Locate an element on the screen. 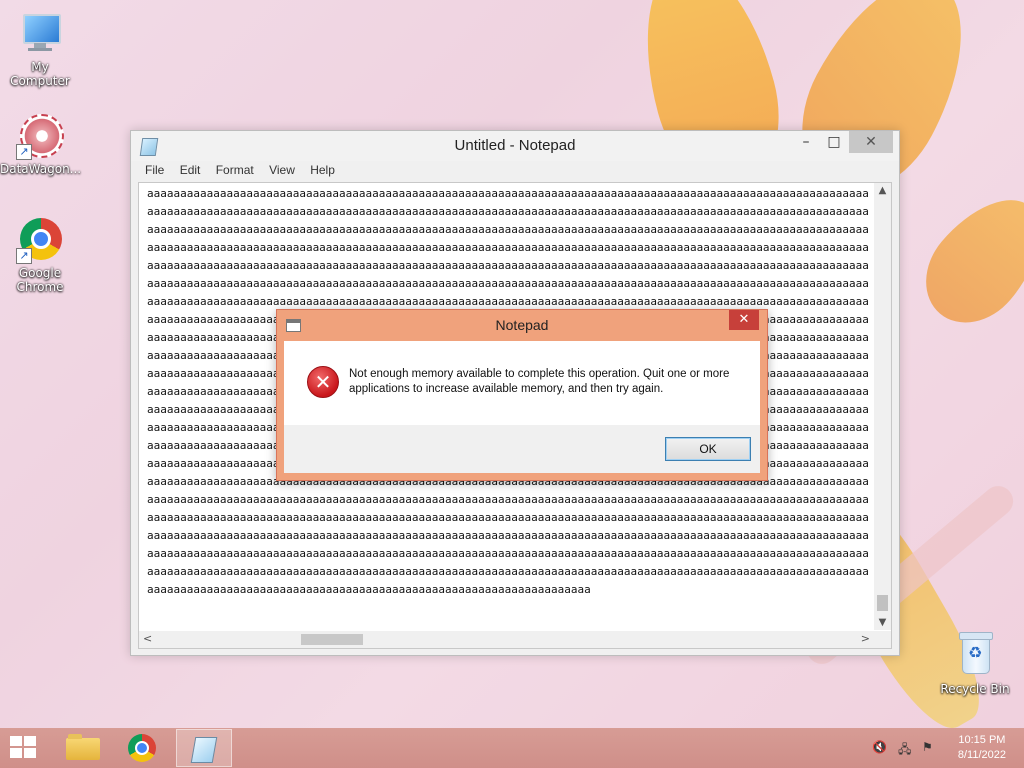 This screenshot has height=768, width=1024. desktop-icon-google-chrome: ↗ Google Chrome is located at coordinates (40, 255).